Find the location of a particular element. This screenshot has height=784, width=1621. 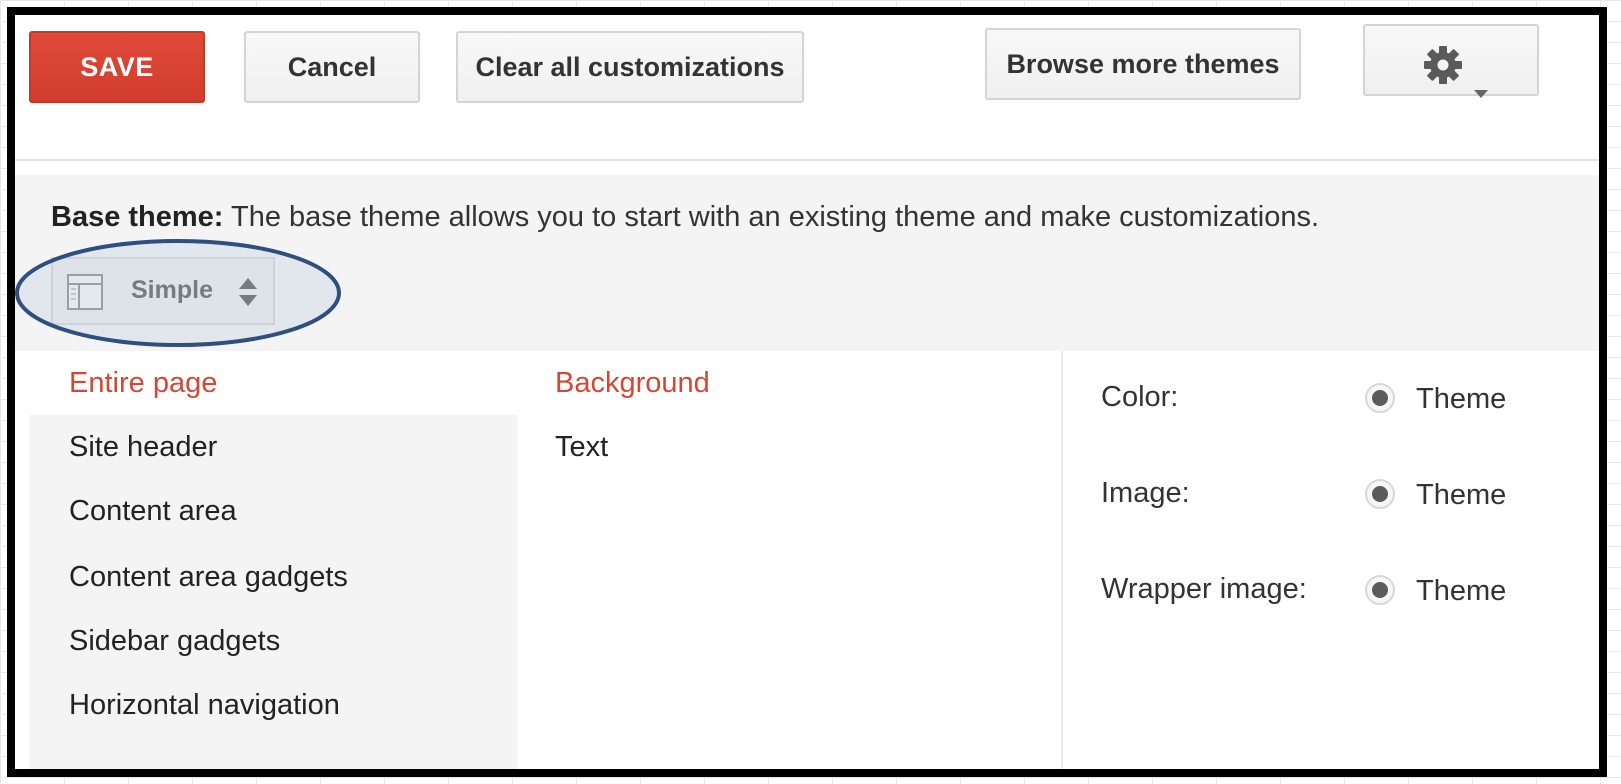

section-sidebar-gadgets: Sidebar gadgets is located at coordinates (273, 641).